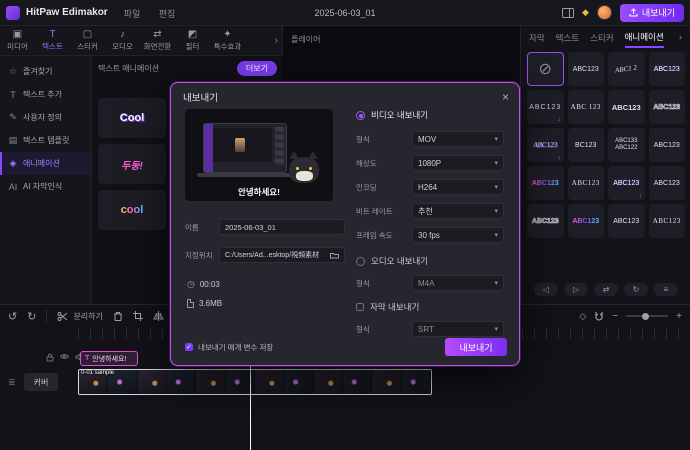  What do you see at coordinates (458, 163) in the screenshot?
I see `resolution-select: 1080P ▾` at bounding box center [458, 163].